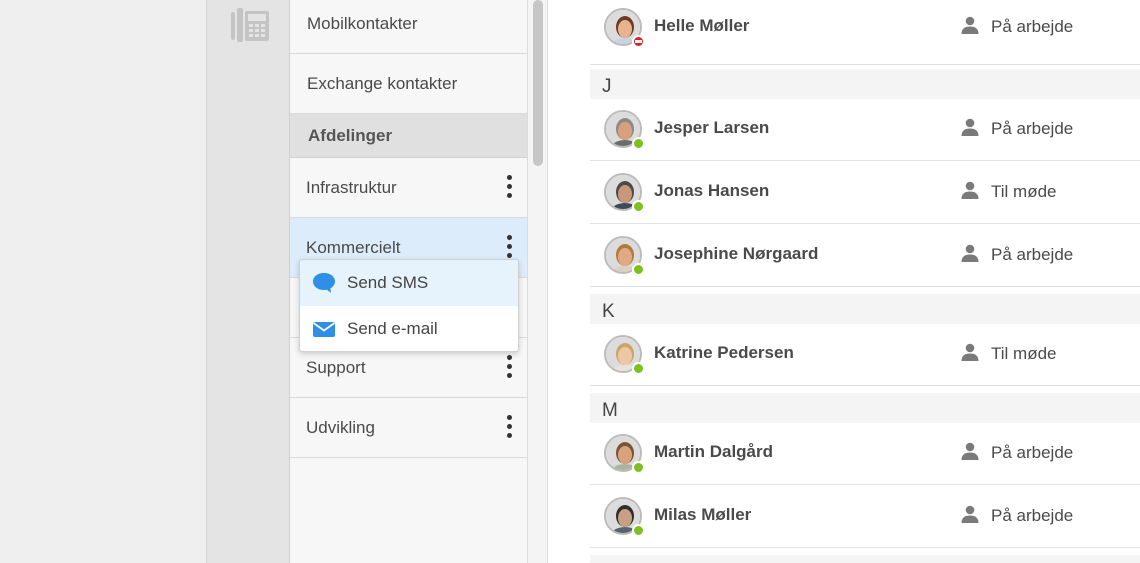 The width and height of the screenshot is (1140, 563). Describe the element at coordinates (703, 514) in the screenshot. I see `contact-name: Milas Møller` at that location.